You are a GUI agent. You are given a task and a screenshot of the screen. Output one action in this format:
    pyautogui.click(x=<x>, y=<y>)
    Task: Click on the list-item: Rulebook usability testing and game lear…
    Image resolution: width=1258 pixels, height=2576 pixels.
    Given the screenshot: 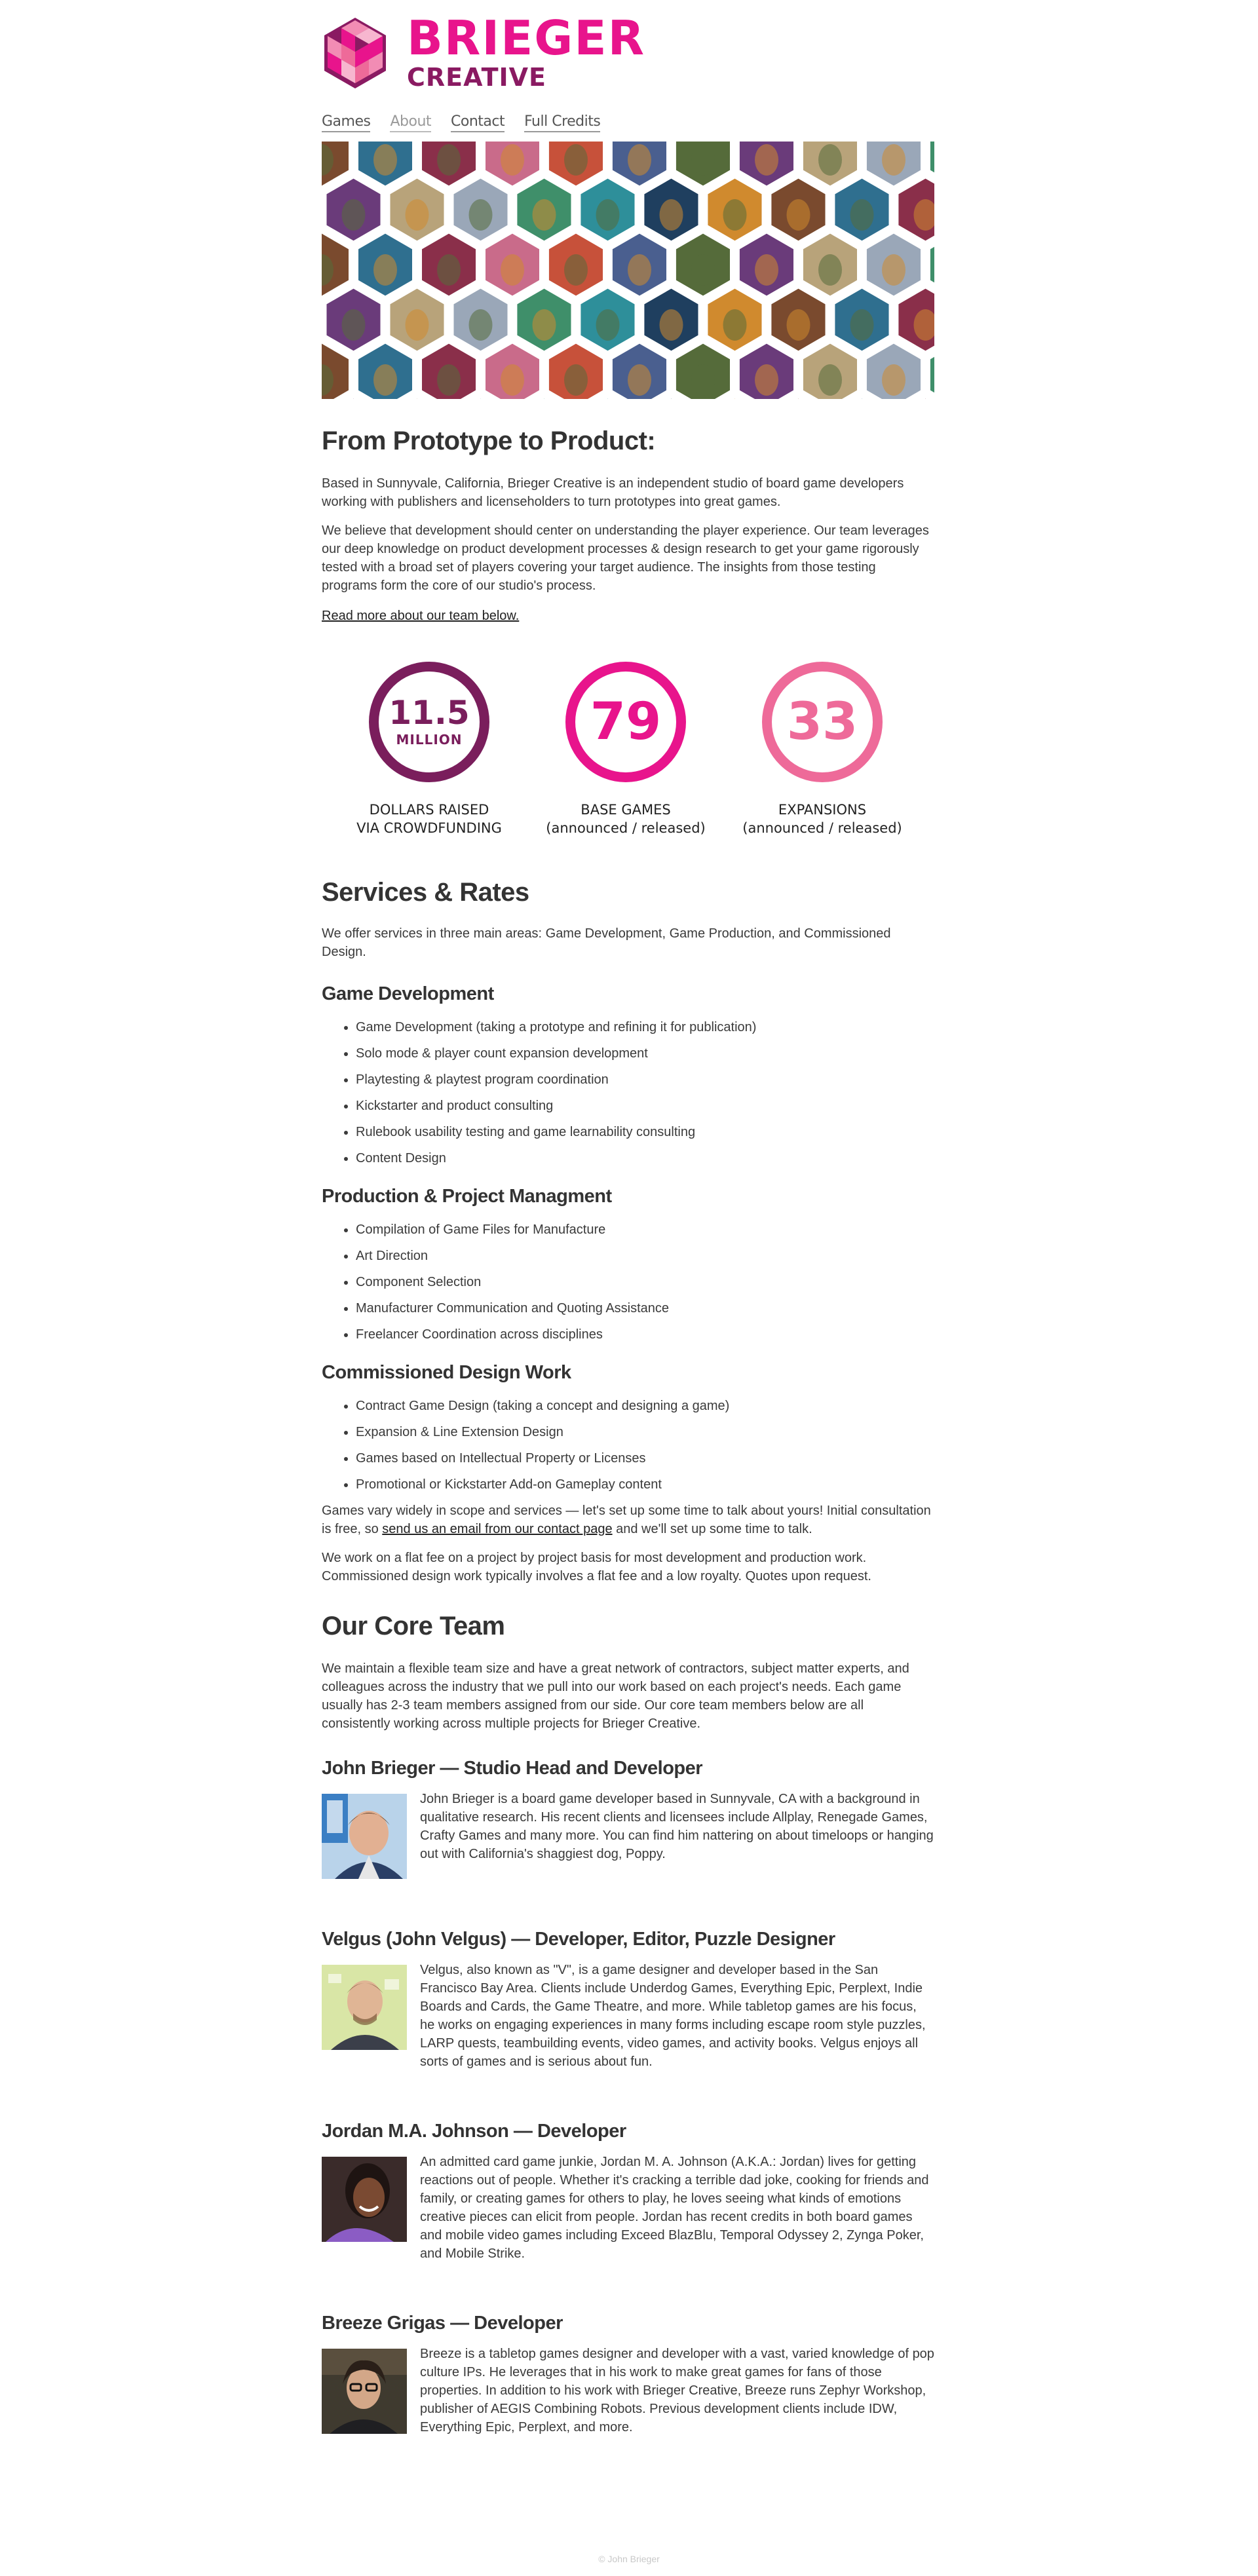 What is the action you would take?
    pyautogui.click(x=645, y=1132)
    